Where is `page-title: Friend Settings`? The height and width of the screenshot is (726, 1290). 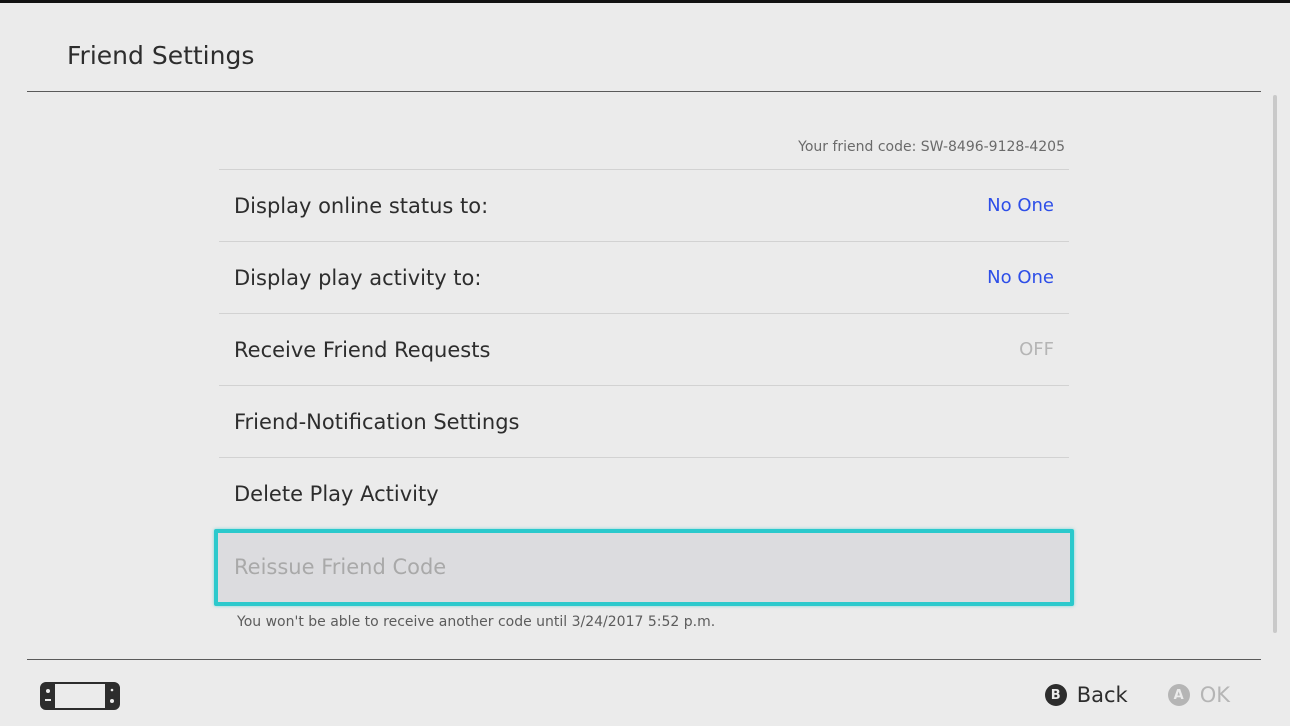 page-title: Friend Settings is located at coordinates (161, 55).